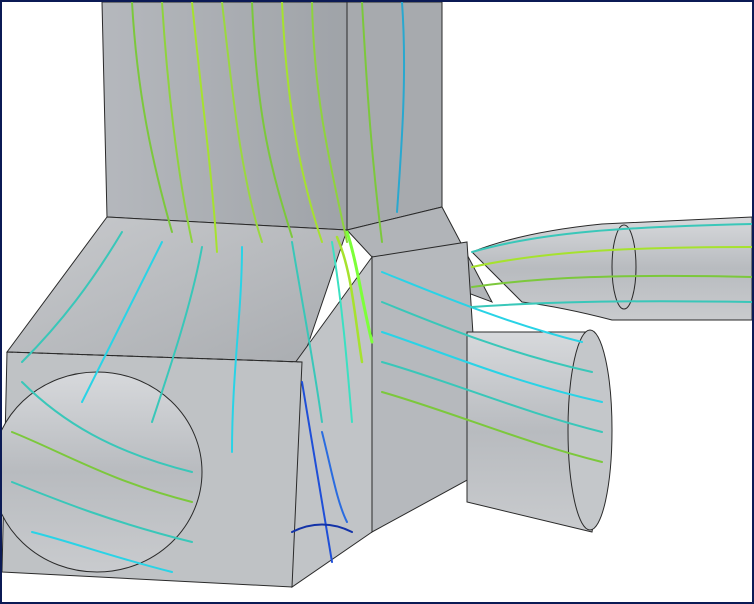 This screenshot has height=604, width=754. Describe the element at coordinates (590, 430) in the screenshot. I see `right-lower-pipe-outlet` at that location.